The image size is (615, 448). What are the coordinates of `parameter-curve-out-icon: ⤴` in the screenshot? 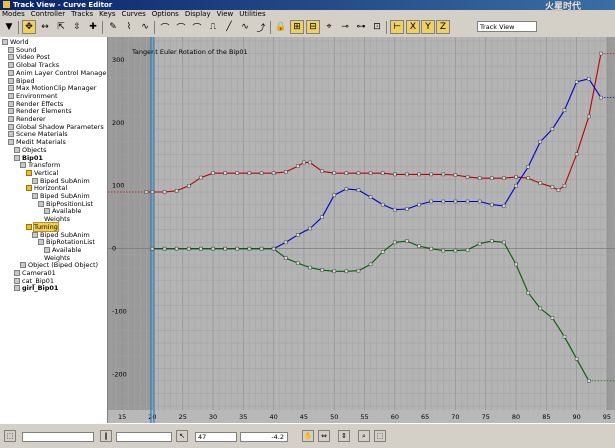 It's located at (261, 27).